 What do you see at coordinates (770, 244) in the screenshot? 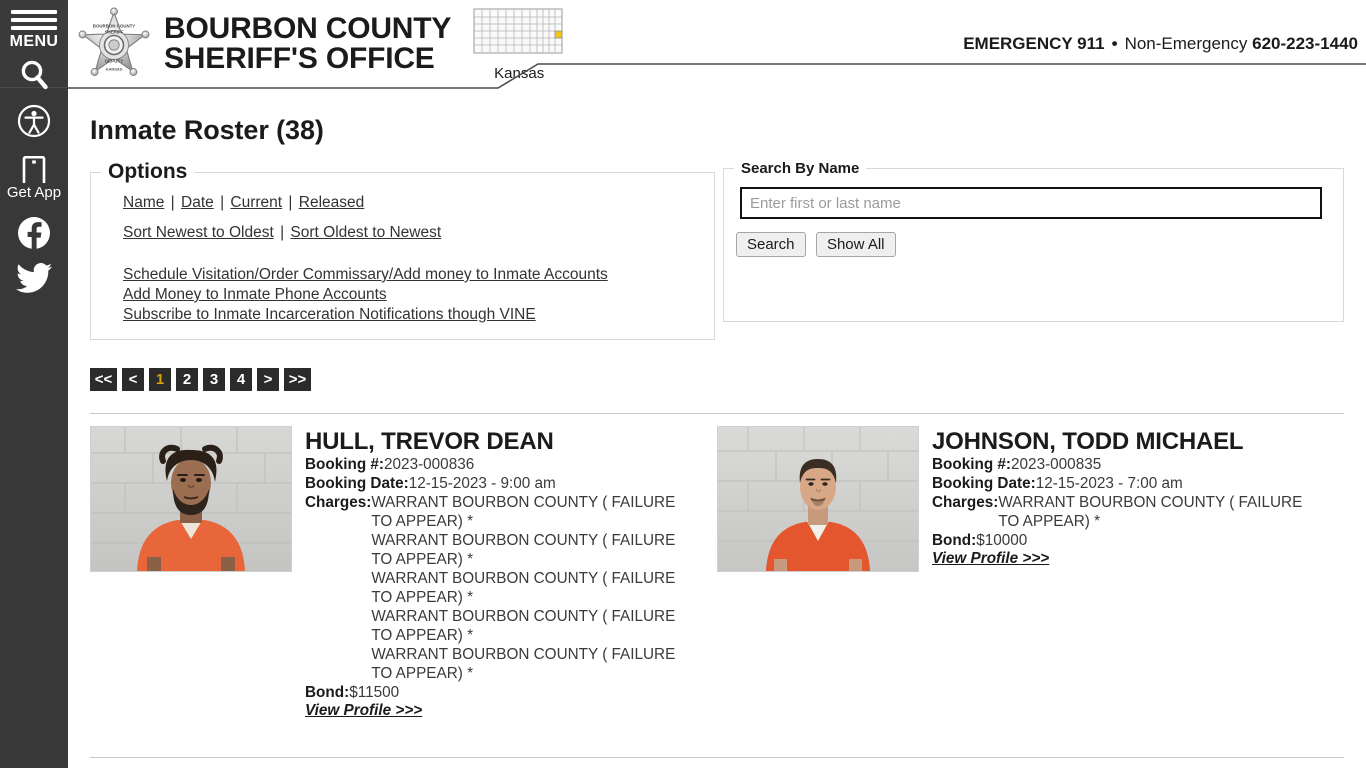
I see `search-button: Search` at bounding box center [770, 244].